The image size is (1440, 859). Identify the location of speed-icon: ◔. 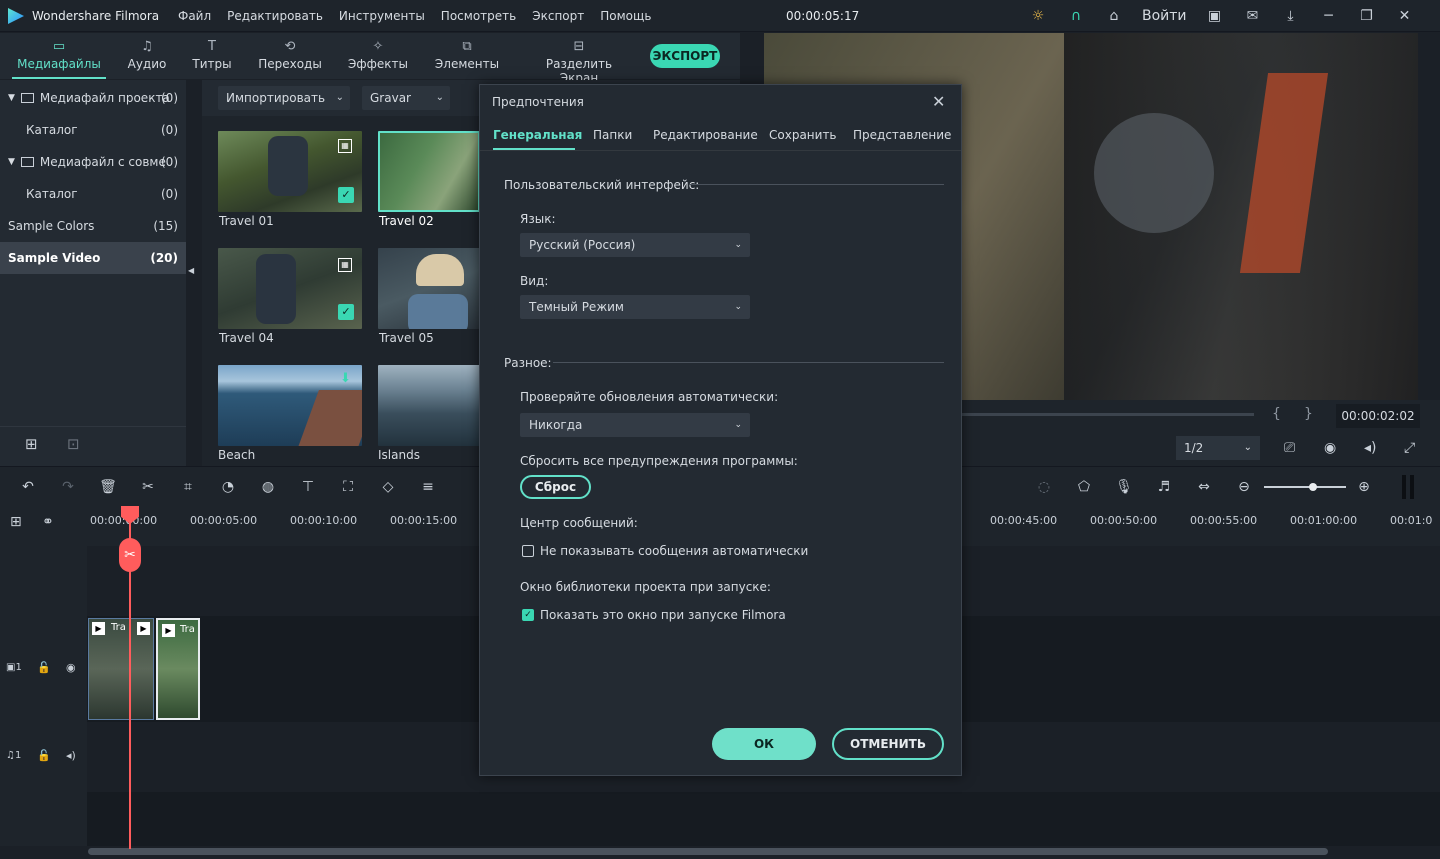
(228, 487).